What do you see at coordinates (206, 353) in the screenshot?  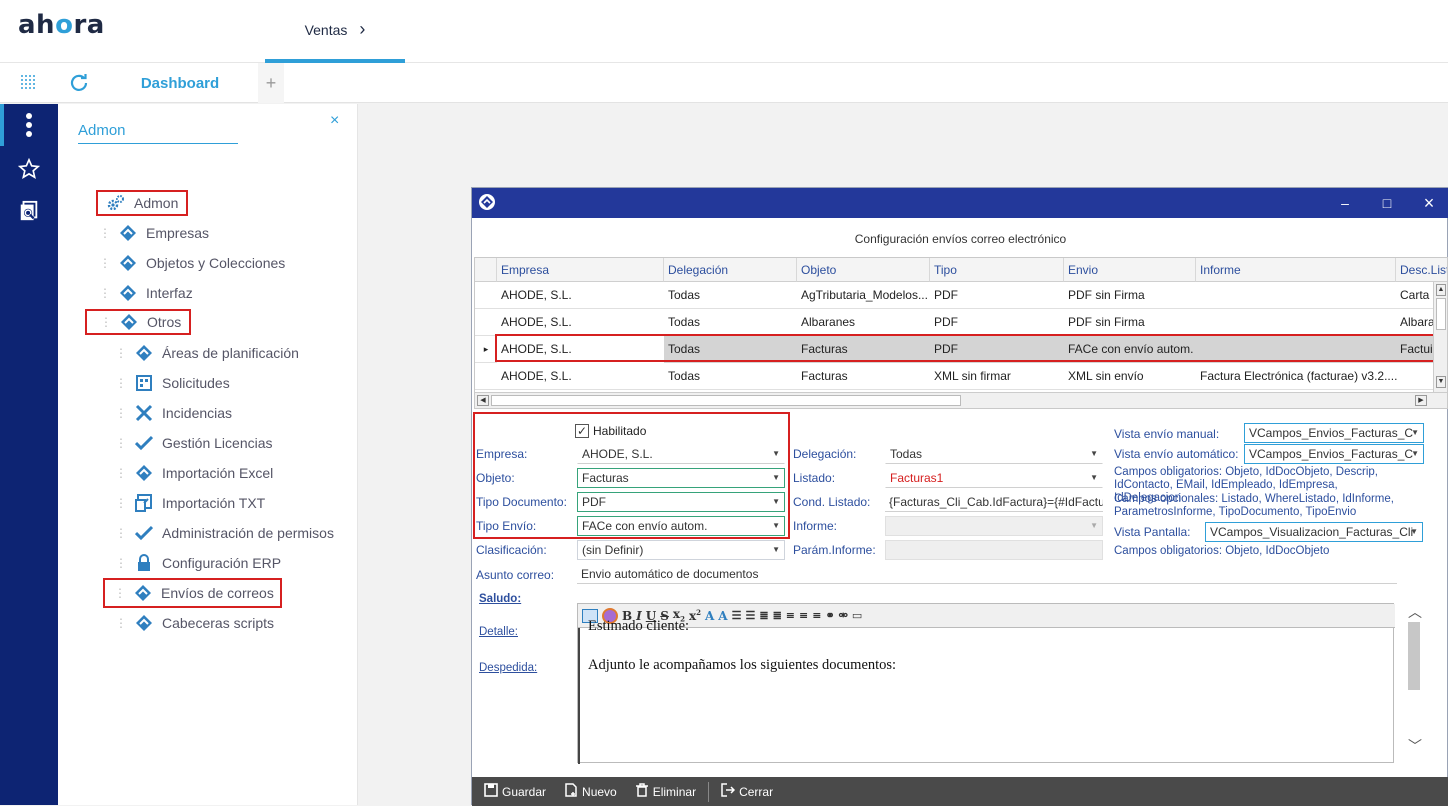 I see `sidebar-item-areas: ⋮ Áreas de planificación` at bounding box center [206, 353].